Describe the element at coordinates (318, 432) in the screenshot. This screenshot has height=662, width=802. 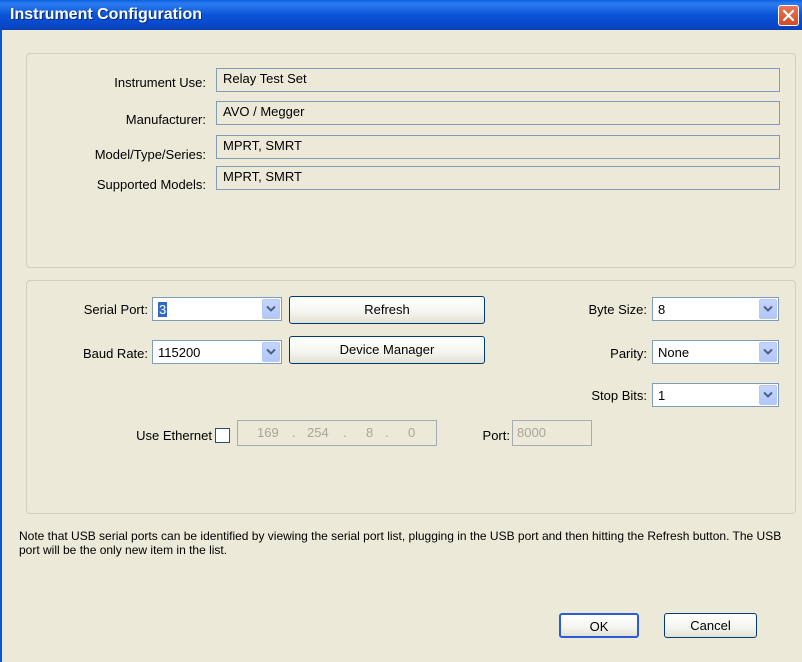
I see `ip-octet-2: 254` at that location.